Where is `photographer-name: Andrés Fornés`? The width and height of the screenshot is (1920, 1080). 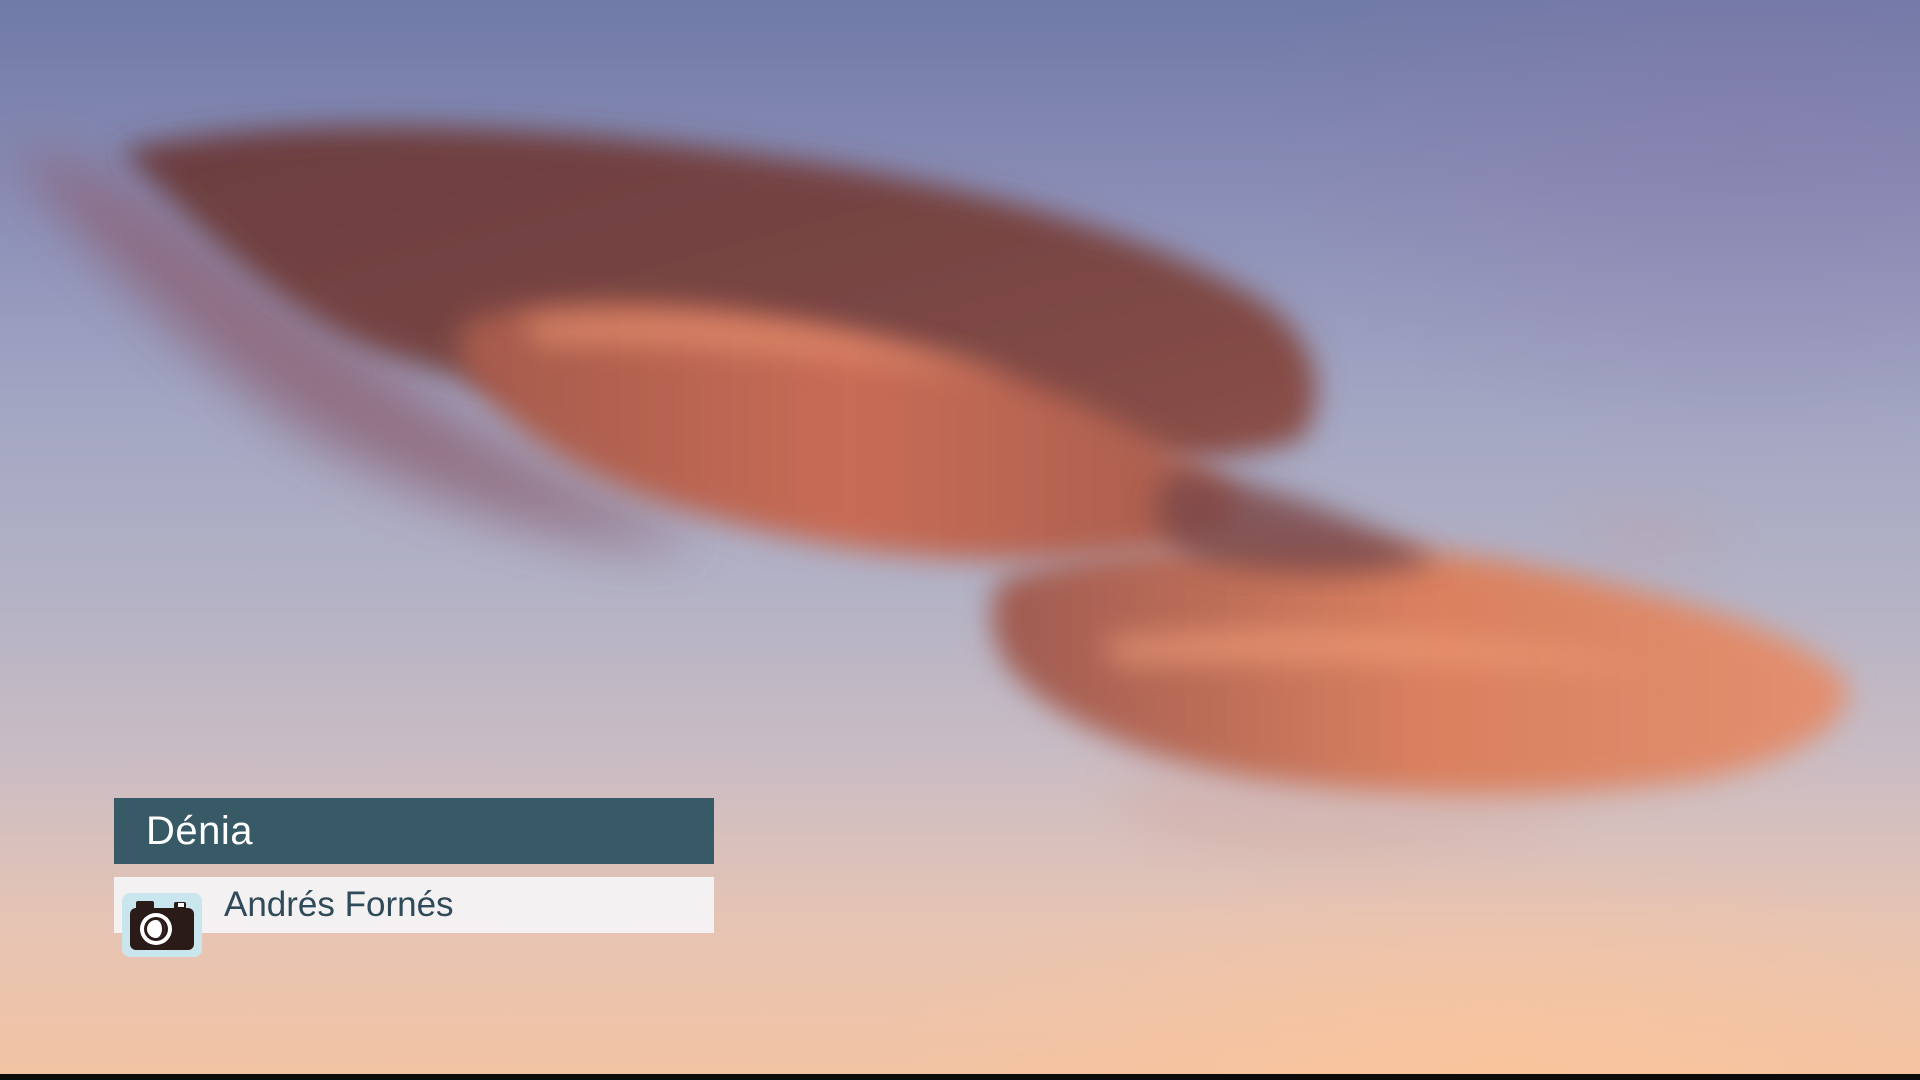
photographer-name: Andrés Fornés is located at coordinates (339, 904).